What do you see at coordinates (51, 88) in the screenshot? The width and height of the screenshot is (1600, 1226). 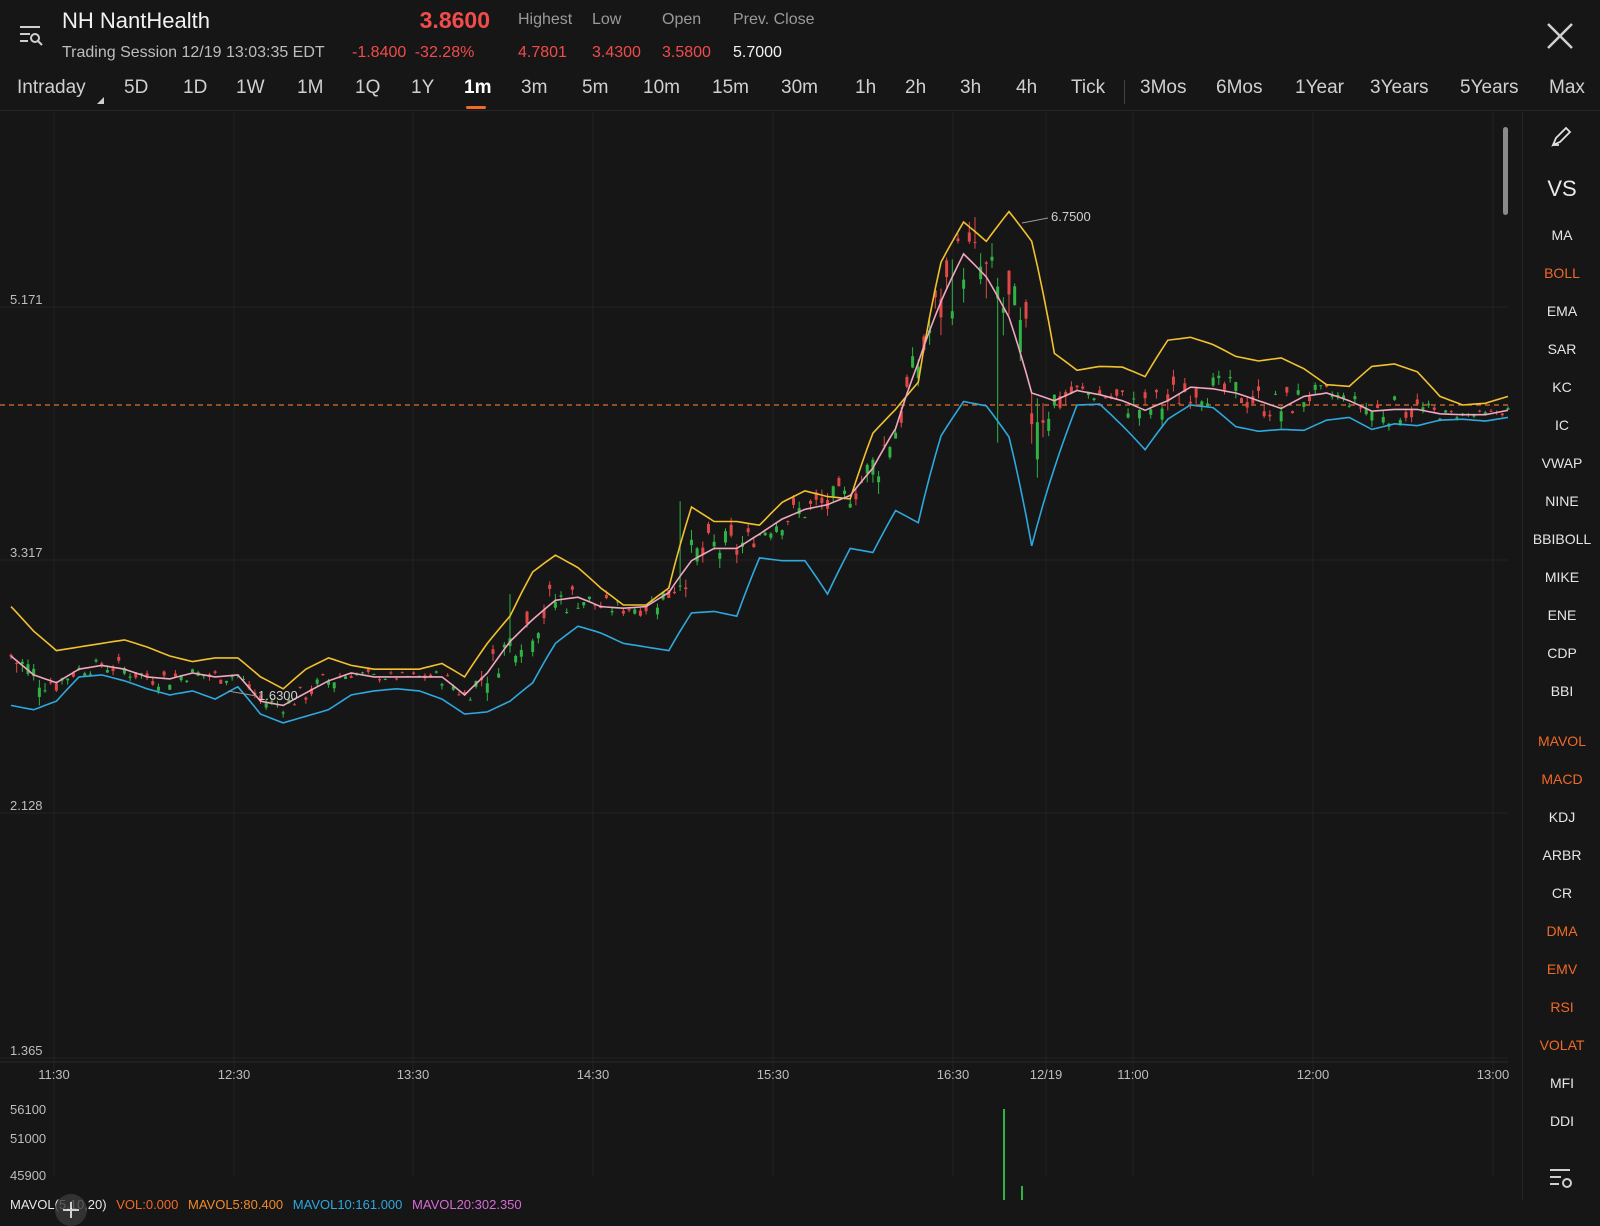 I see `tab-intraday: Intraday` at bounding box center [51, 88].